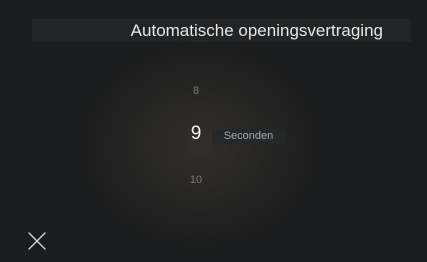 This screenshot has width=427, height=262. I want to click on picker-option-previous: 8, so click(196, 91).